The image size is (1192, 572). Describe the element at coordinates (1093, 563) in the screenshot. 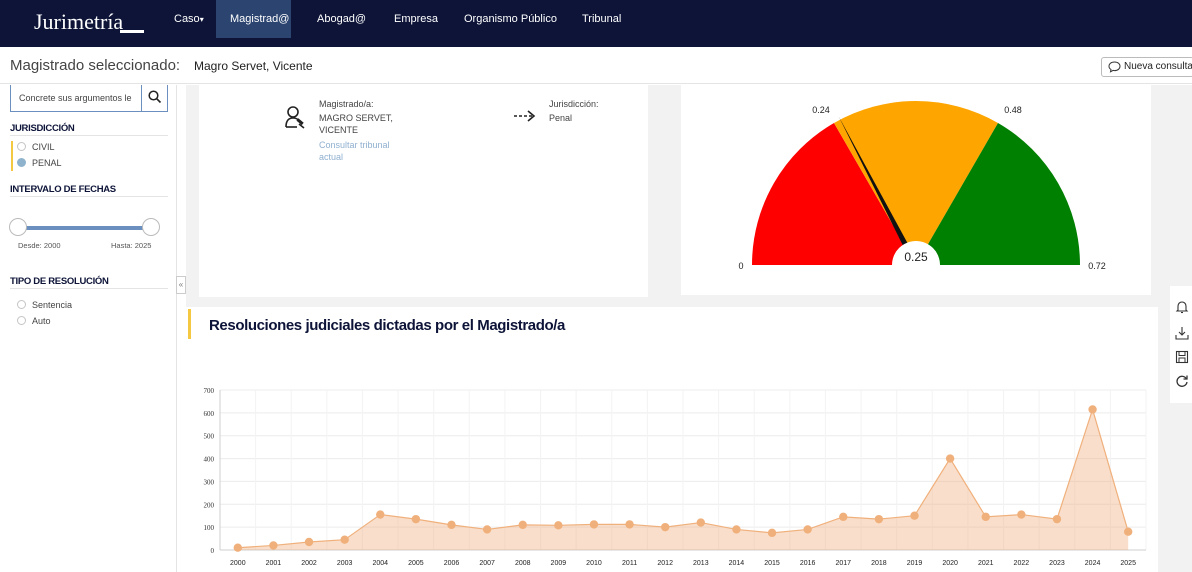

I see `x-tick-label: 2024` at that location.